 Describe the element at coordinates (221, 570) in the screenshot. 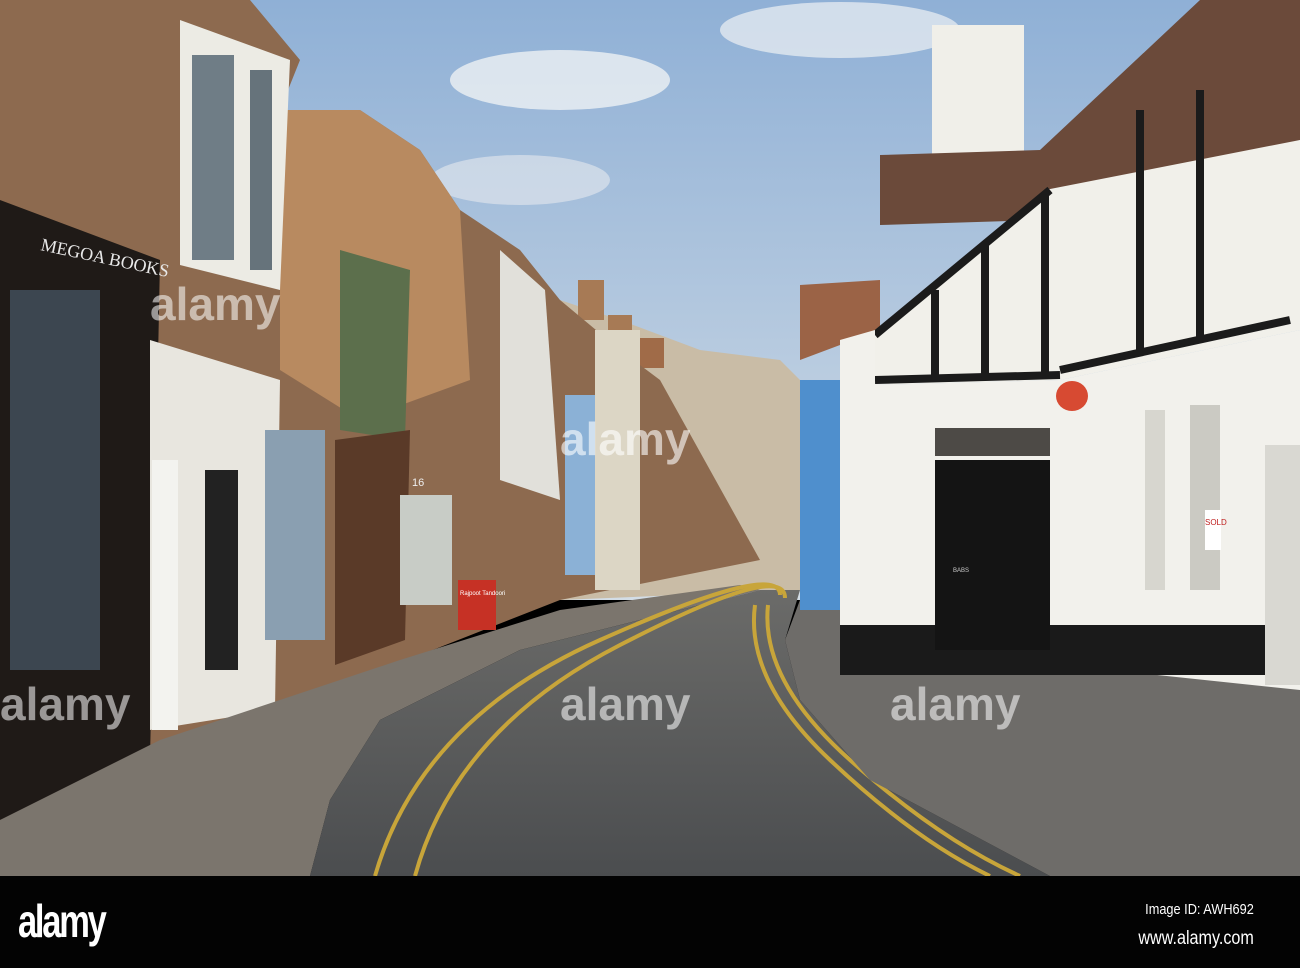

I see `menu-board` at that location.